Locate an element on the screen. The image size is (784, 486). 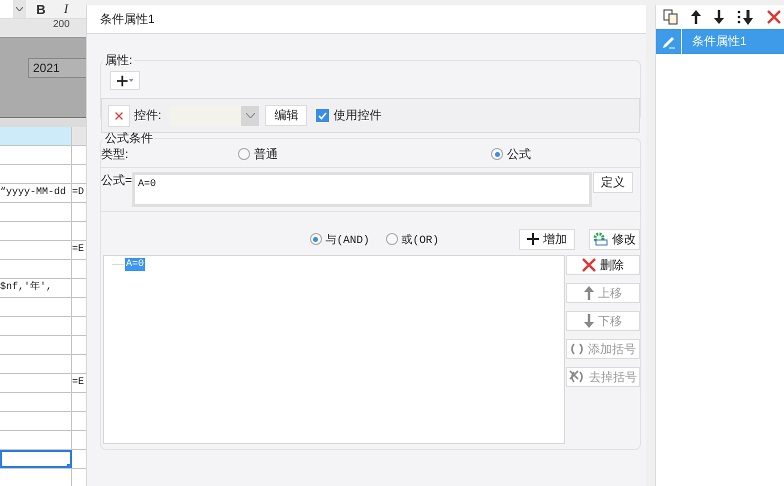
add-dropdown-button is located at coordinates (125, 80).